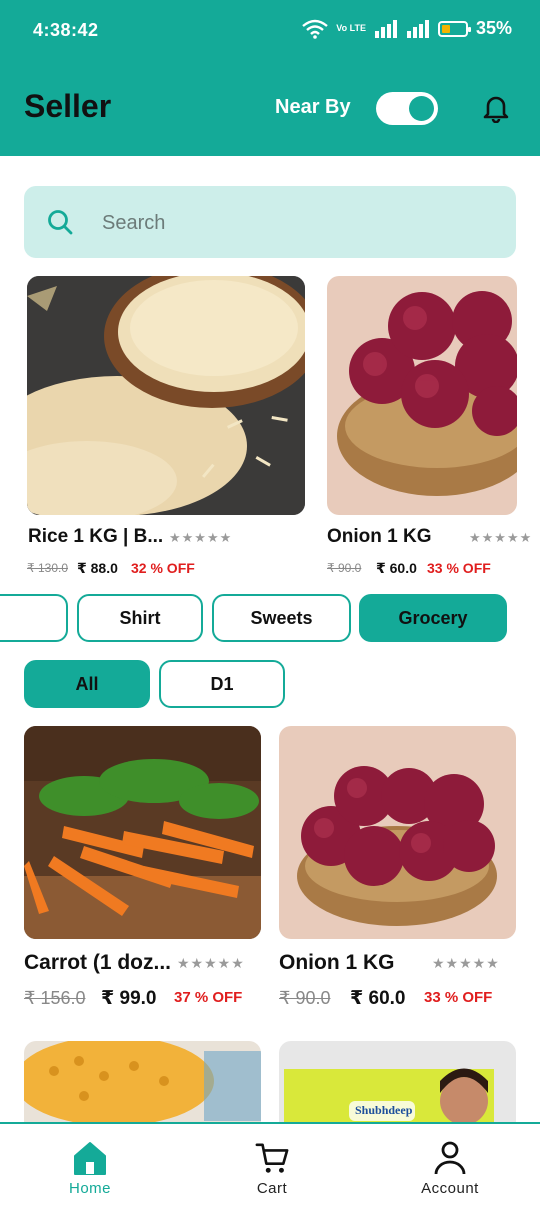 Image resolution: width=540 pixels, height=1206 pixels. What do you see at coordinates (281, 618) in the screenshot?
I see `category-chip-sweets: Sweets` at bounding box center [281, 618].